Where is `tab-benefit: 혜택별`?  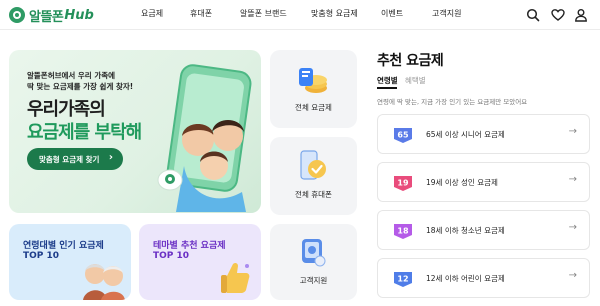 tab-benefit: 혜택별 is located at coordinates (415, 80).